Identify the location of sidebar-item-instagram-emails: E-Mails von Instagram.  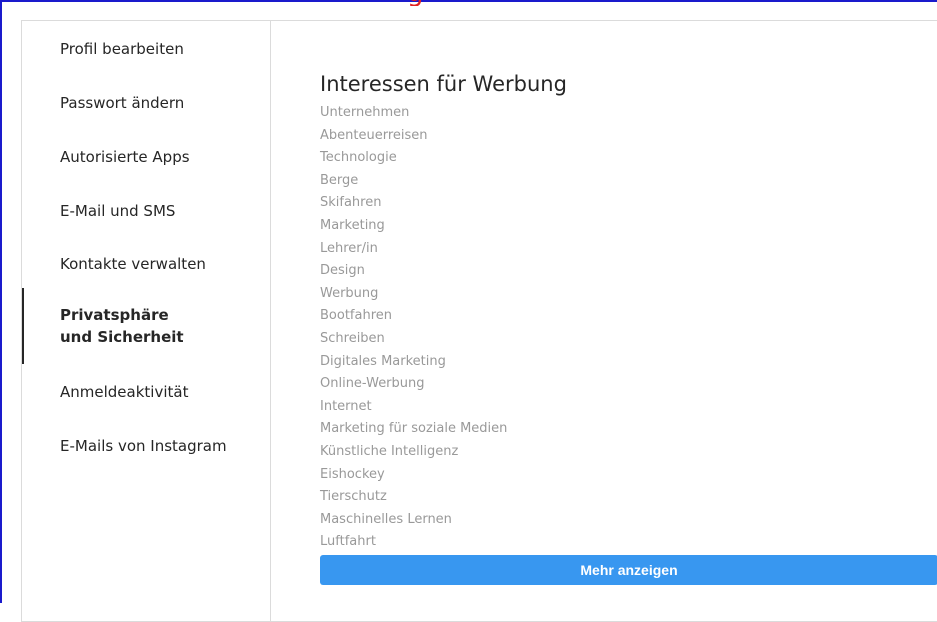
(146, 446).